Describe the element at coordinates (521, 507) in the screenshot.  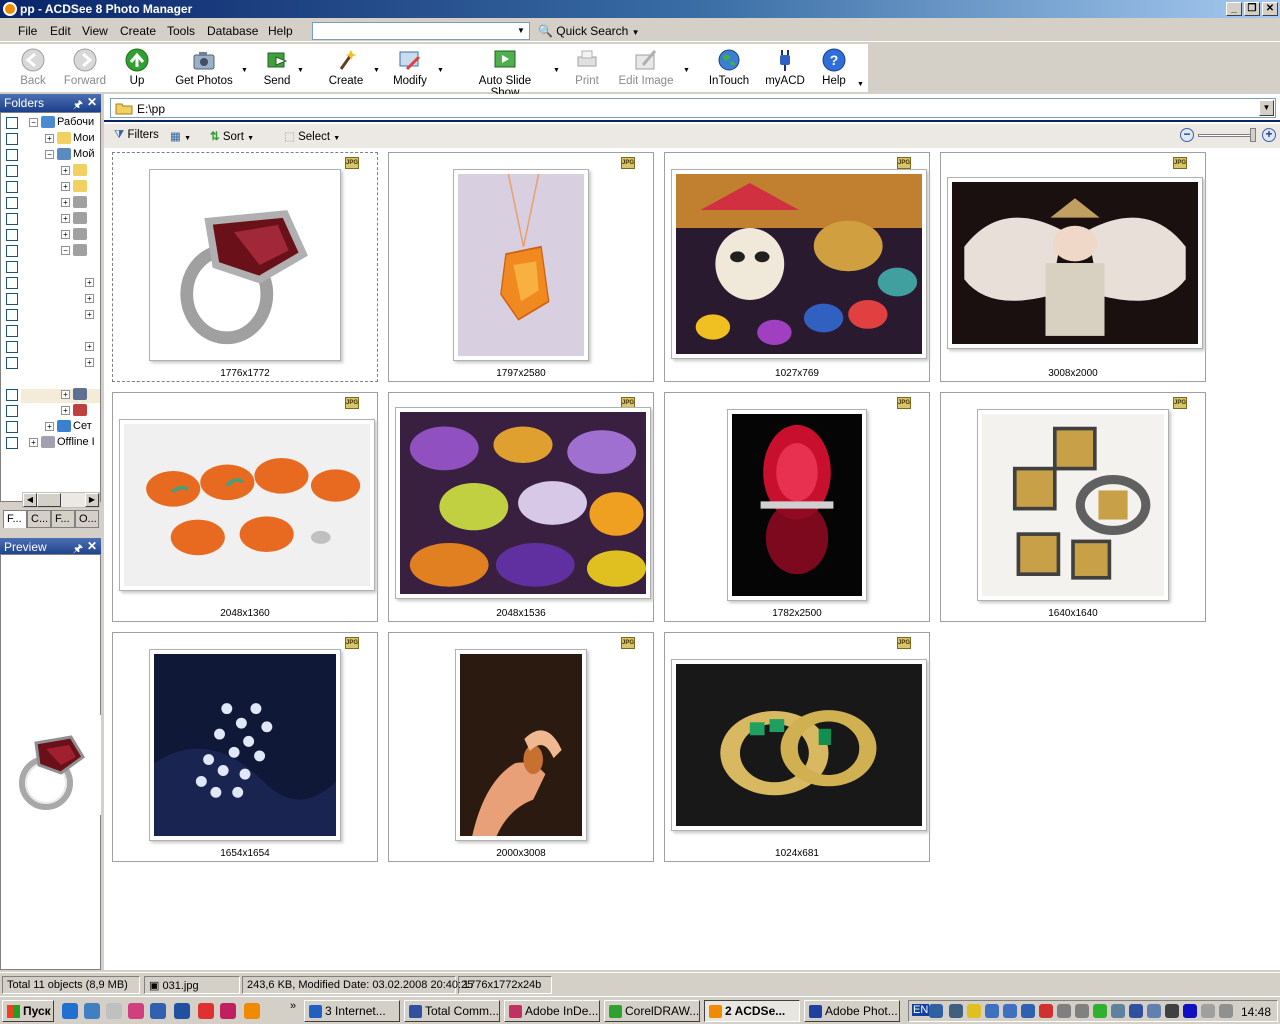
I see `thumbnail-item: JPG 2048x1536` at that location.